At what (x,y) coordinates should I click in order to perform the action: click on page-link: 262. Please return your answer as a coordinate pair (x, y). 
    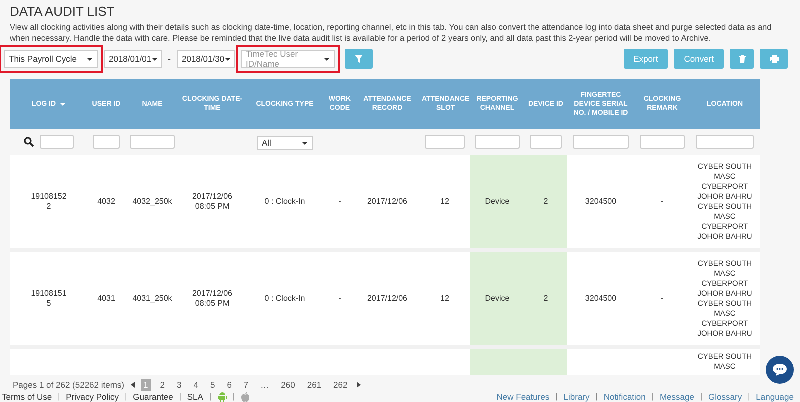
    Looking at the image, I should click on (340, 385).